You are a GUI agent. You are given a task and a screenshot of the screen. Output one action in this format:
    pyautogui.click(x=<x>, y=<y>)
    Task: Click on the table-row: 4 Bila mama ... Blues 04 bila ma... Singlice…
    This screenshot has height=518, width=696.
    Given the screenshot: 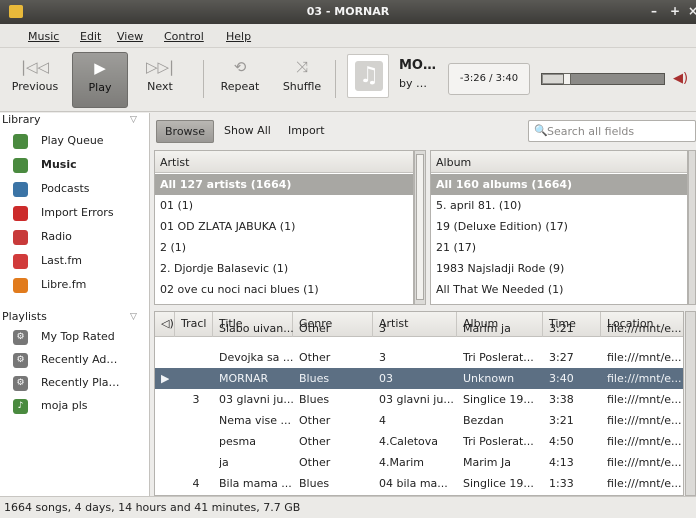 What is the action you would take?
    pyautogui.click(x=419, y=483)
    